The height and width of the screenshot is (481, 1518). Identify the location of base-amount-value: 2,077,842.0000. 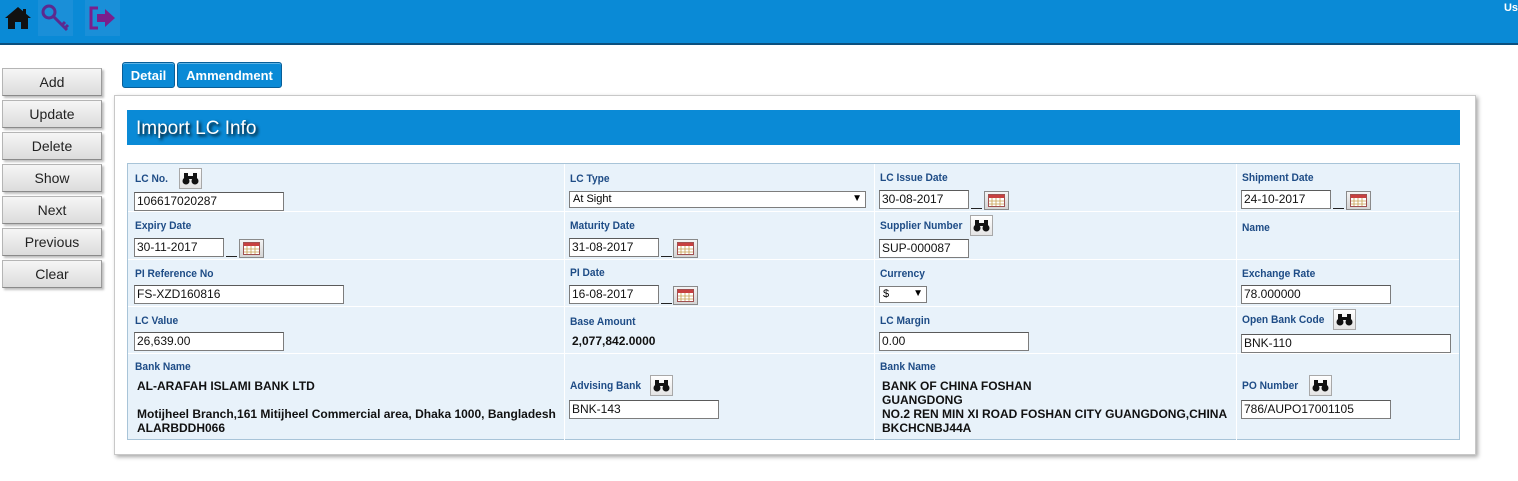
(614, 341).